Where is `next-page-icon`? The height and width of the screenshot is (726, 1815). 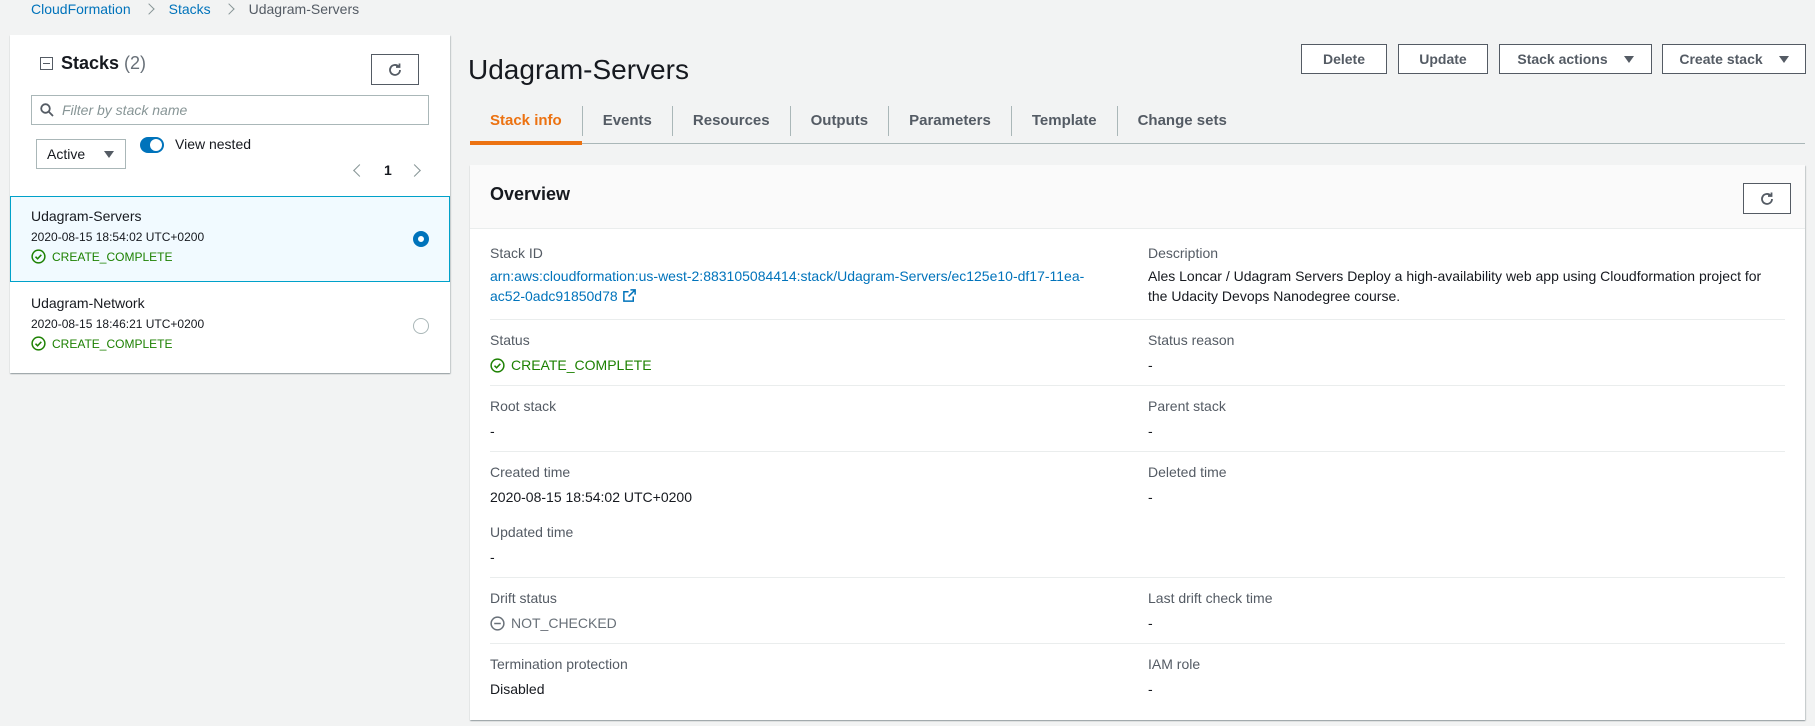 next-page-icon is located at coordinates (414, 170).